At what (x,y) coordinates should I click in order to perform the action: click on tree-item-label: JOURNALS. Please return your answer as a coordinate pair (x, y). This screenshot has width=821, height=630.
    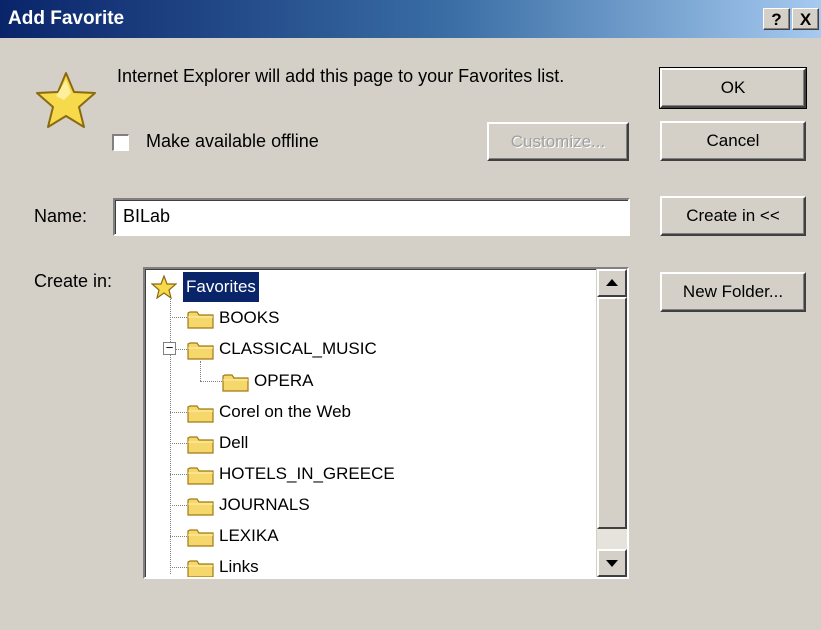
    Looking at the image, I should click on (264, 504).